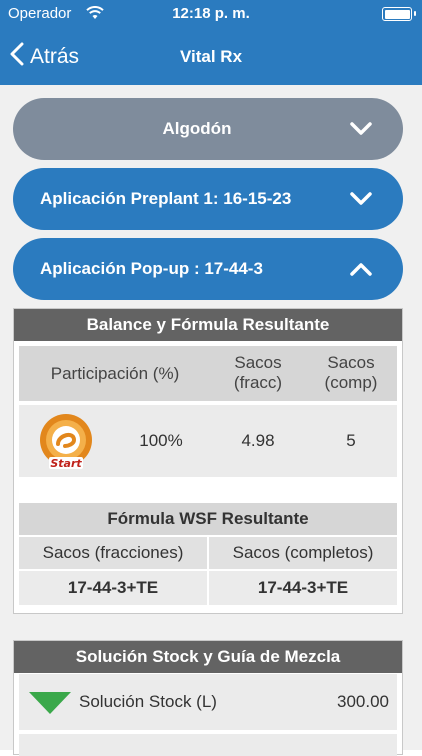 This screenshot has width=422, height=756. Describe the element at coordinates (208, 519) in the screenshot. I see `wsf-title: Fórmula WSF Resultante` at that location.